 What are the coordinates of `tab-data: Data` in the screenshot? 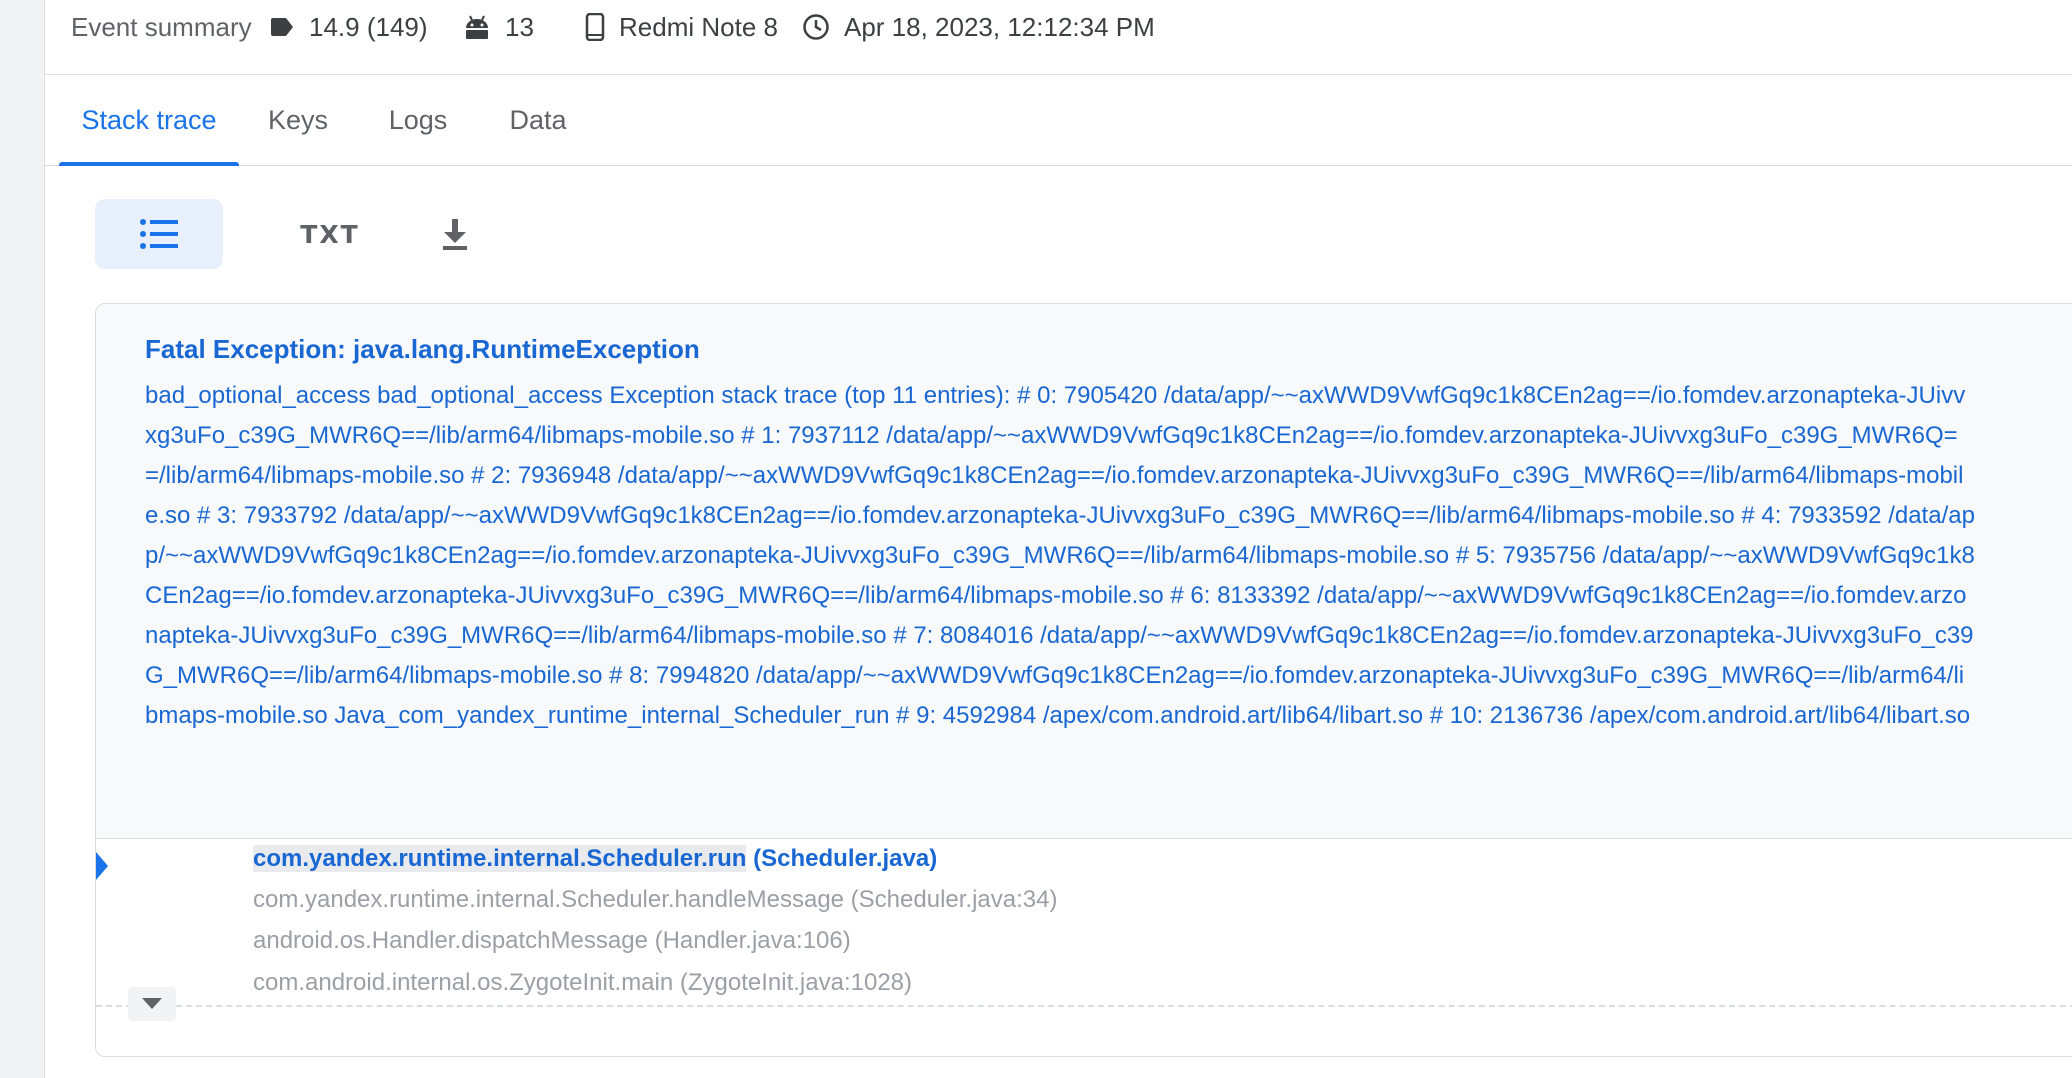 It's located at (538, 120).